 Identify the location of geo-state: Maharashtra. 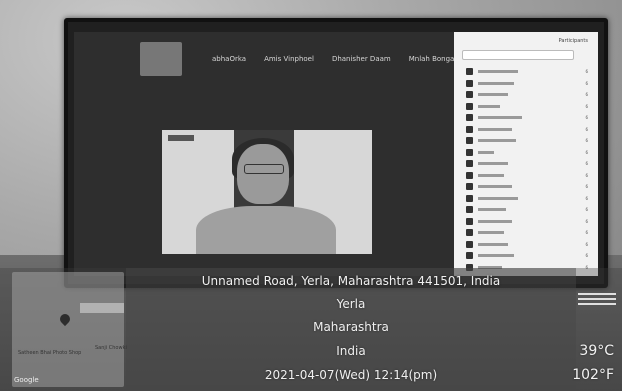
(351, 327).